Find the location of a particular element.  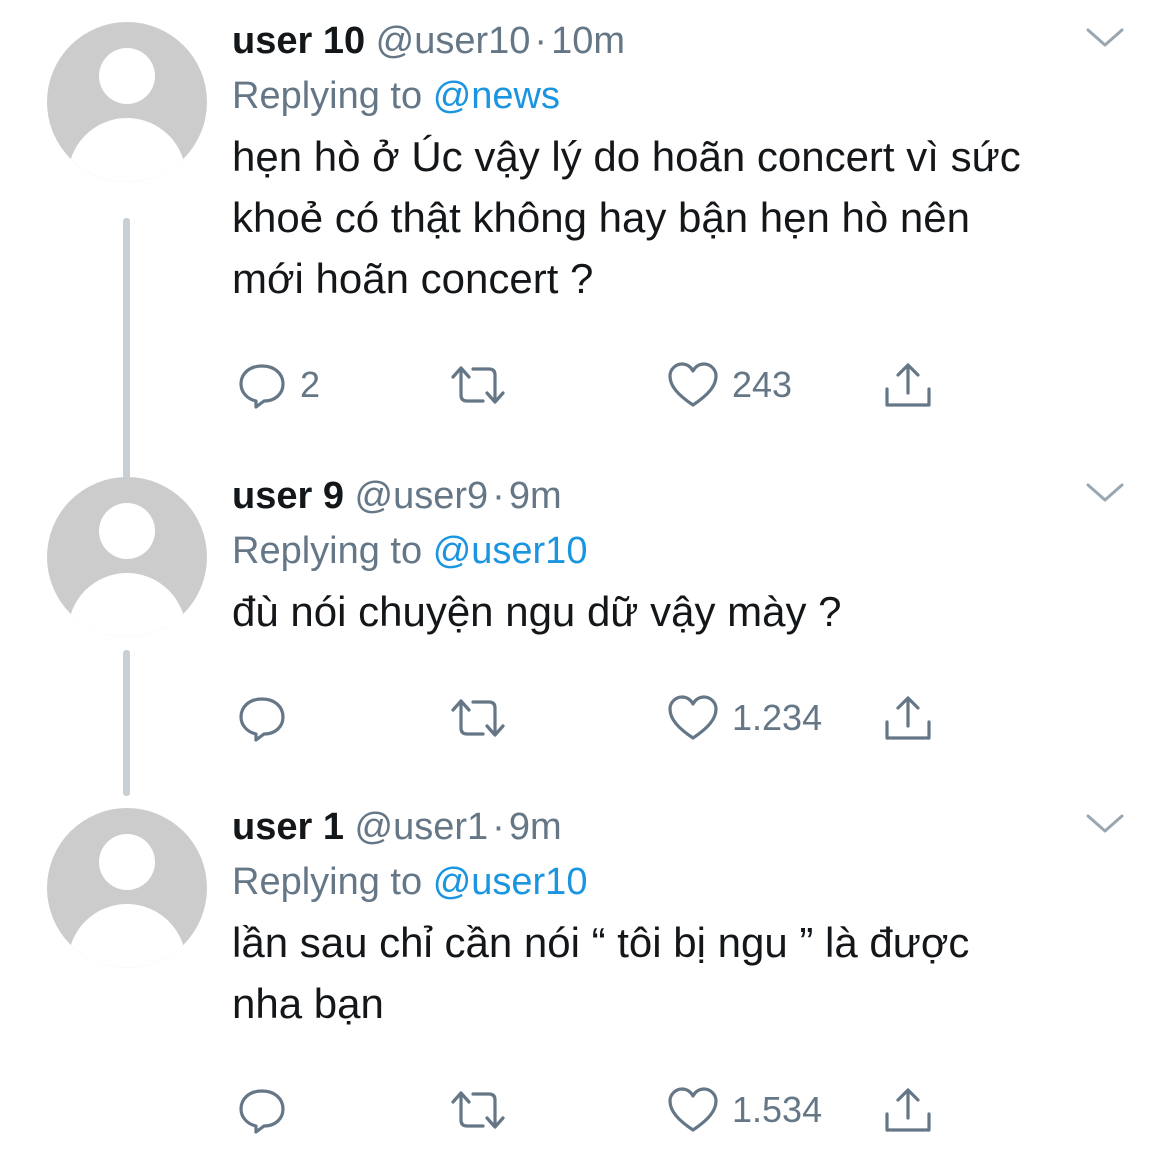

reply-count: 2 is located at coordinates (310, 384).